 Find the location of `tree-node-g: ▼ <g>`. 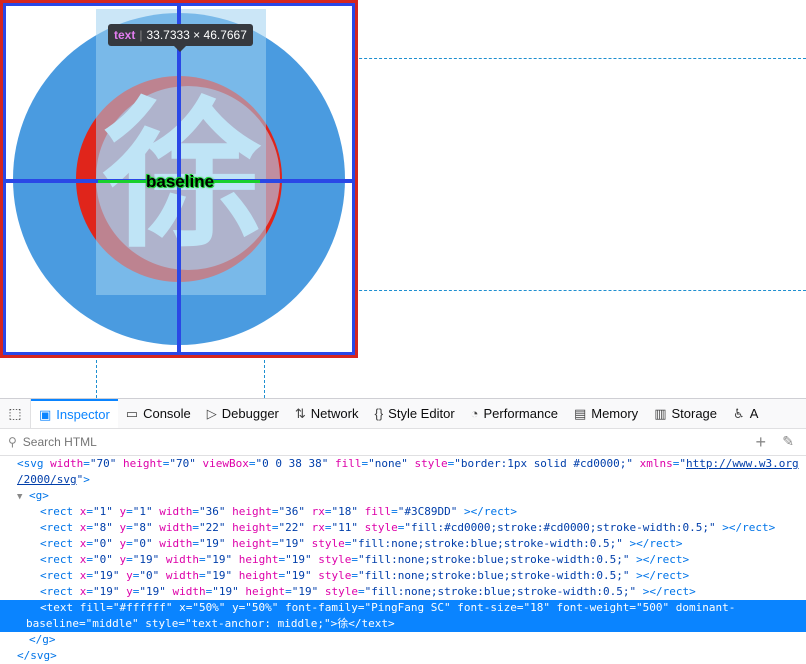

tree-node-g: ▼ <g> is located at coordinates (403, 496).